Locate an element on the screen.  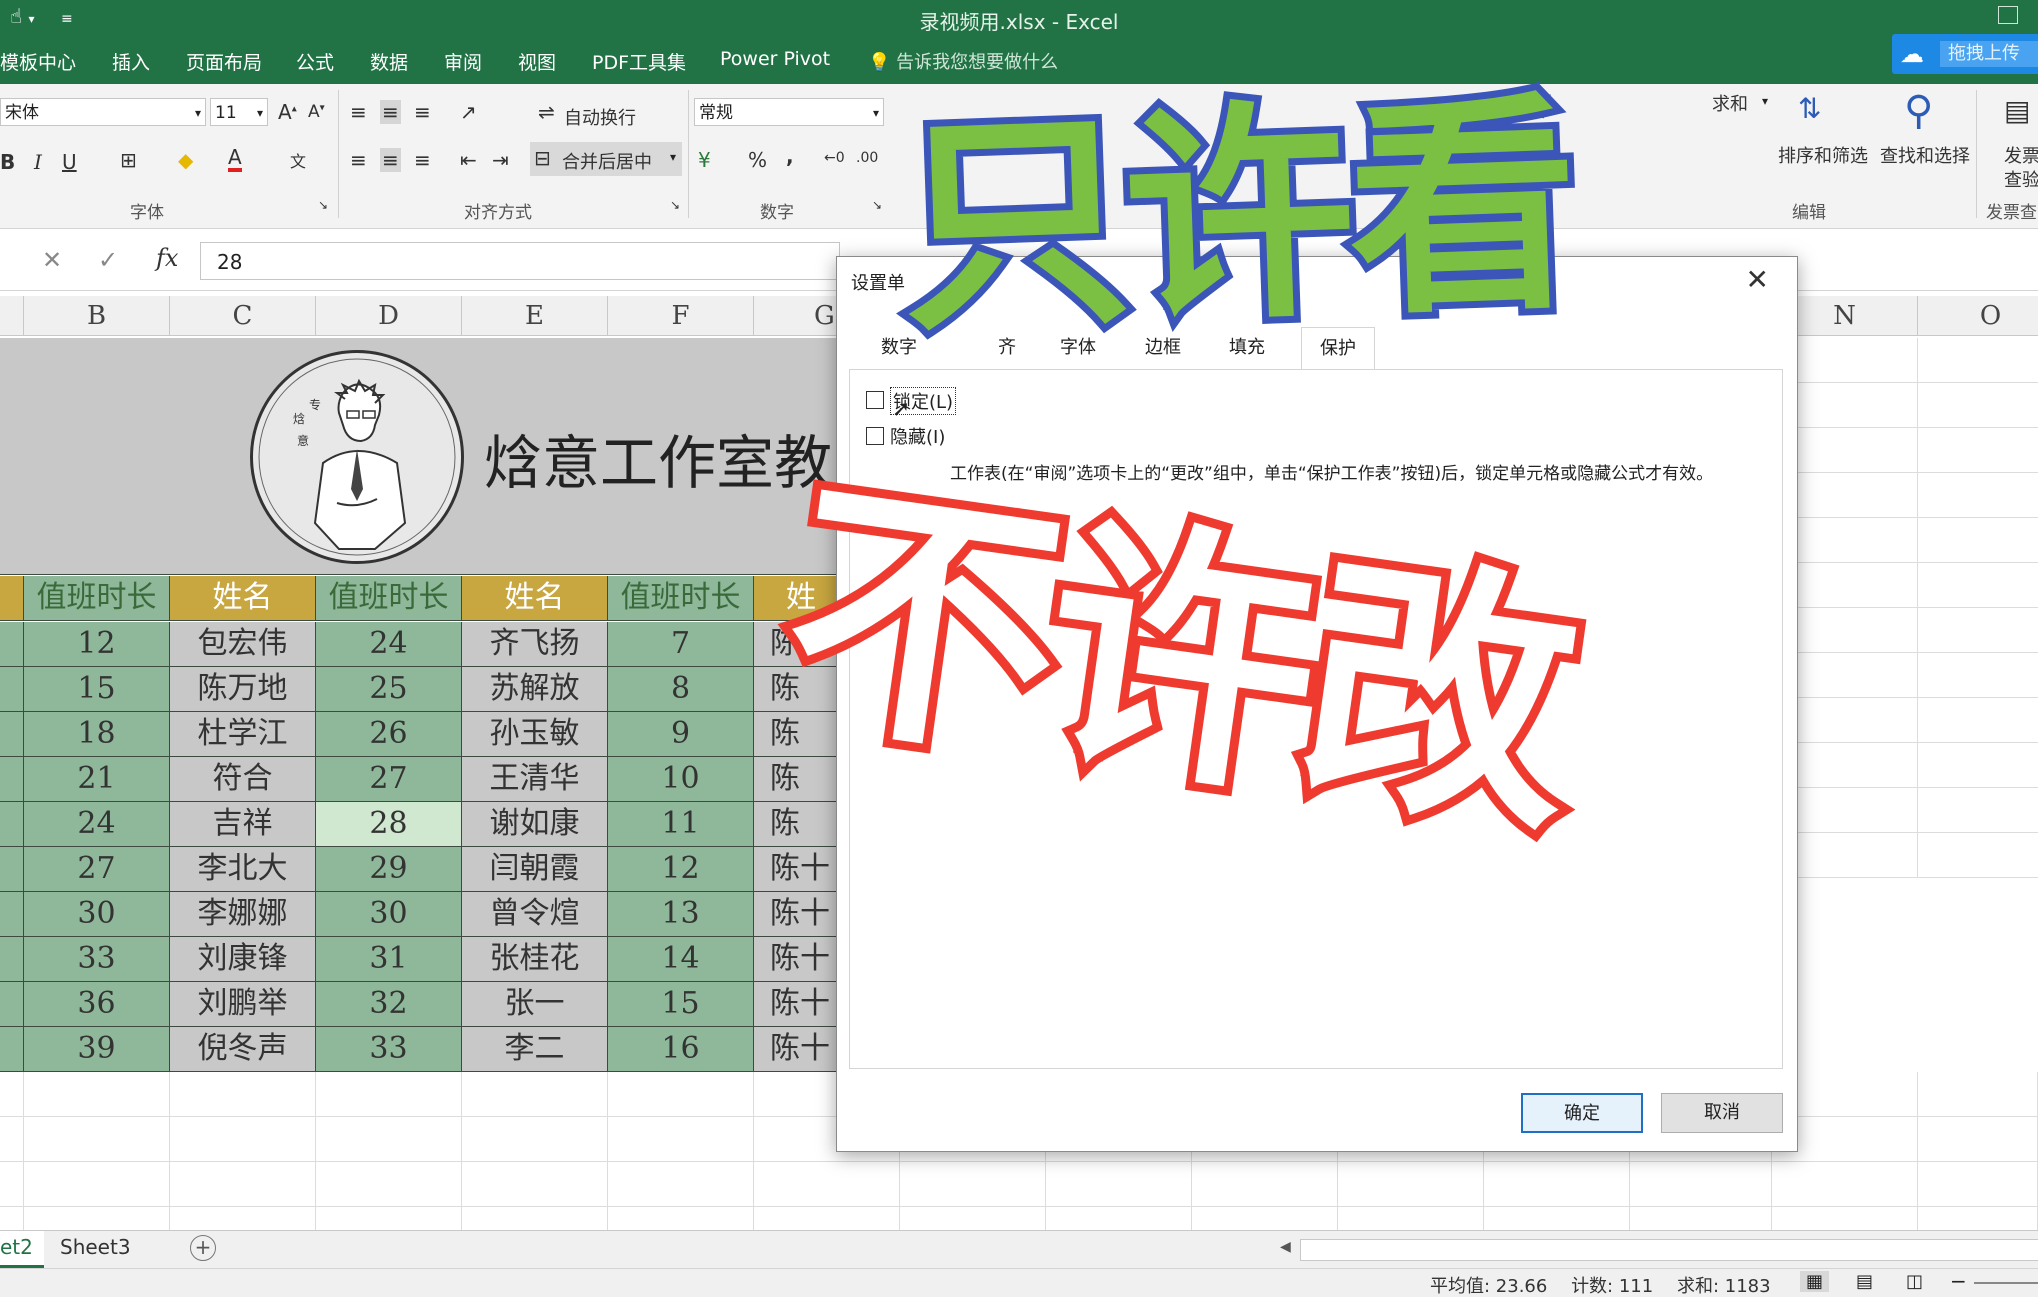
table-cell: 24 is located at coordinates (389, 644).